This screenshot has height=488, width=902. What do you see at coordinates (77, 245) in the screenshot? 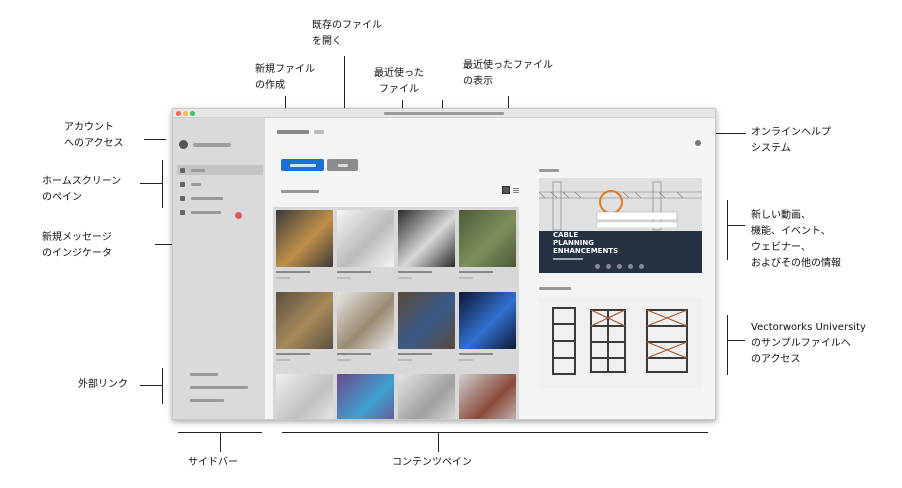
I see `callout-new-message: 新規メッセージ のインジケータ` at bounding box center [77, 245].